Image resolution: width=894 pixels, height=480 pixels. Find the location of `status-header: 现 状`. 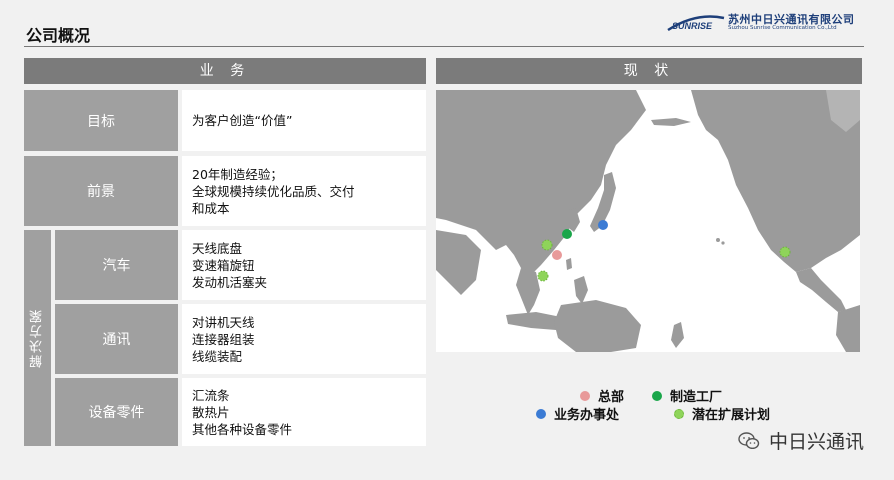

status-header: 现 状 is located at coordinates (649, 71).